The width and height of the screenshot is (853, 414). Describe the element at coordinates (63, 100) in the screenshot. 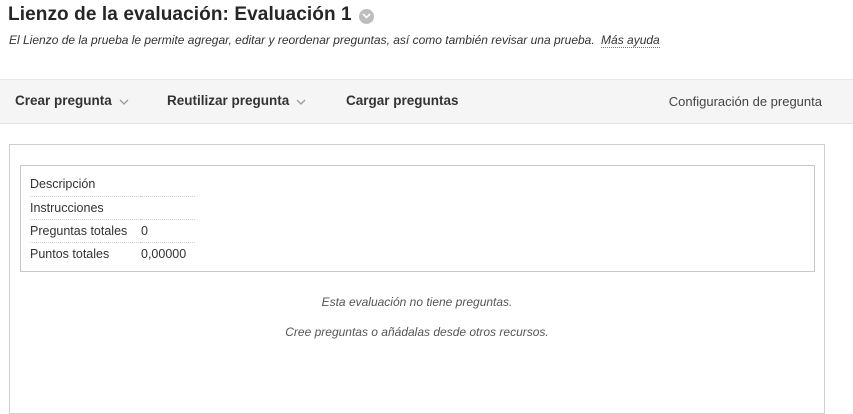

I see `create-question-label: Crear pregunta` at that location.